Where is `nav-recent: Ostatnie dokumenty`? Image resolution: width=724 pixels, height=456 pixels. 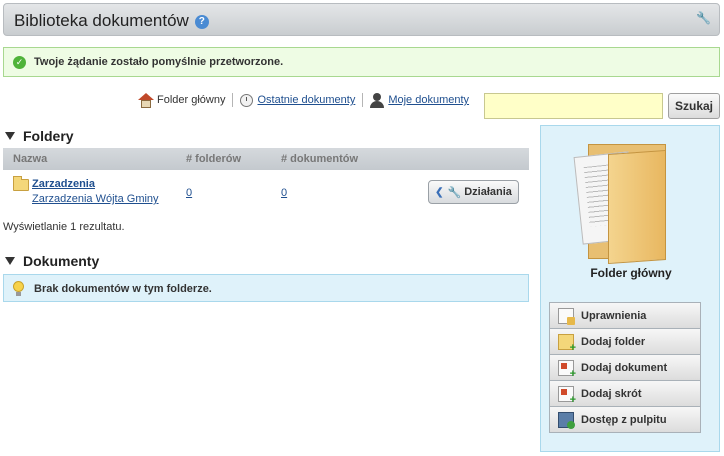 nav-recent: Ostatnie dokumenty is located at coordinates (297, 100).